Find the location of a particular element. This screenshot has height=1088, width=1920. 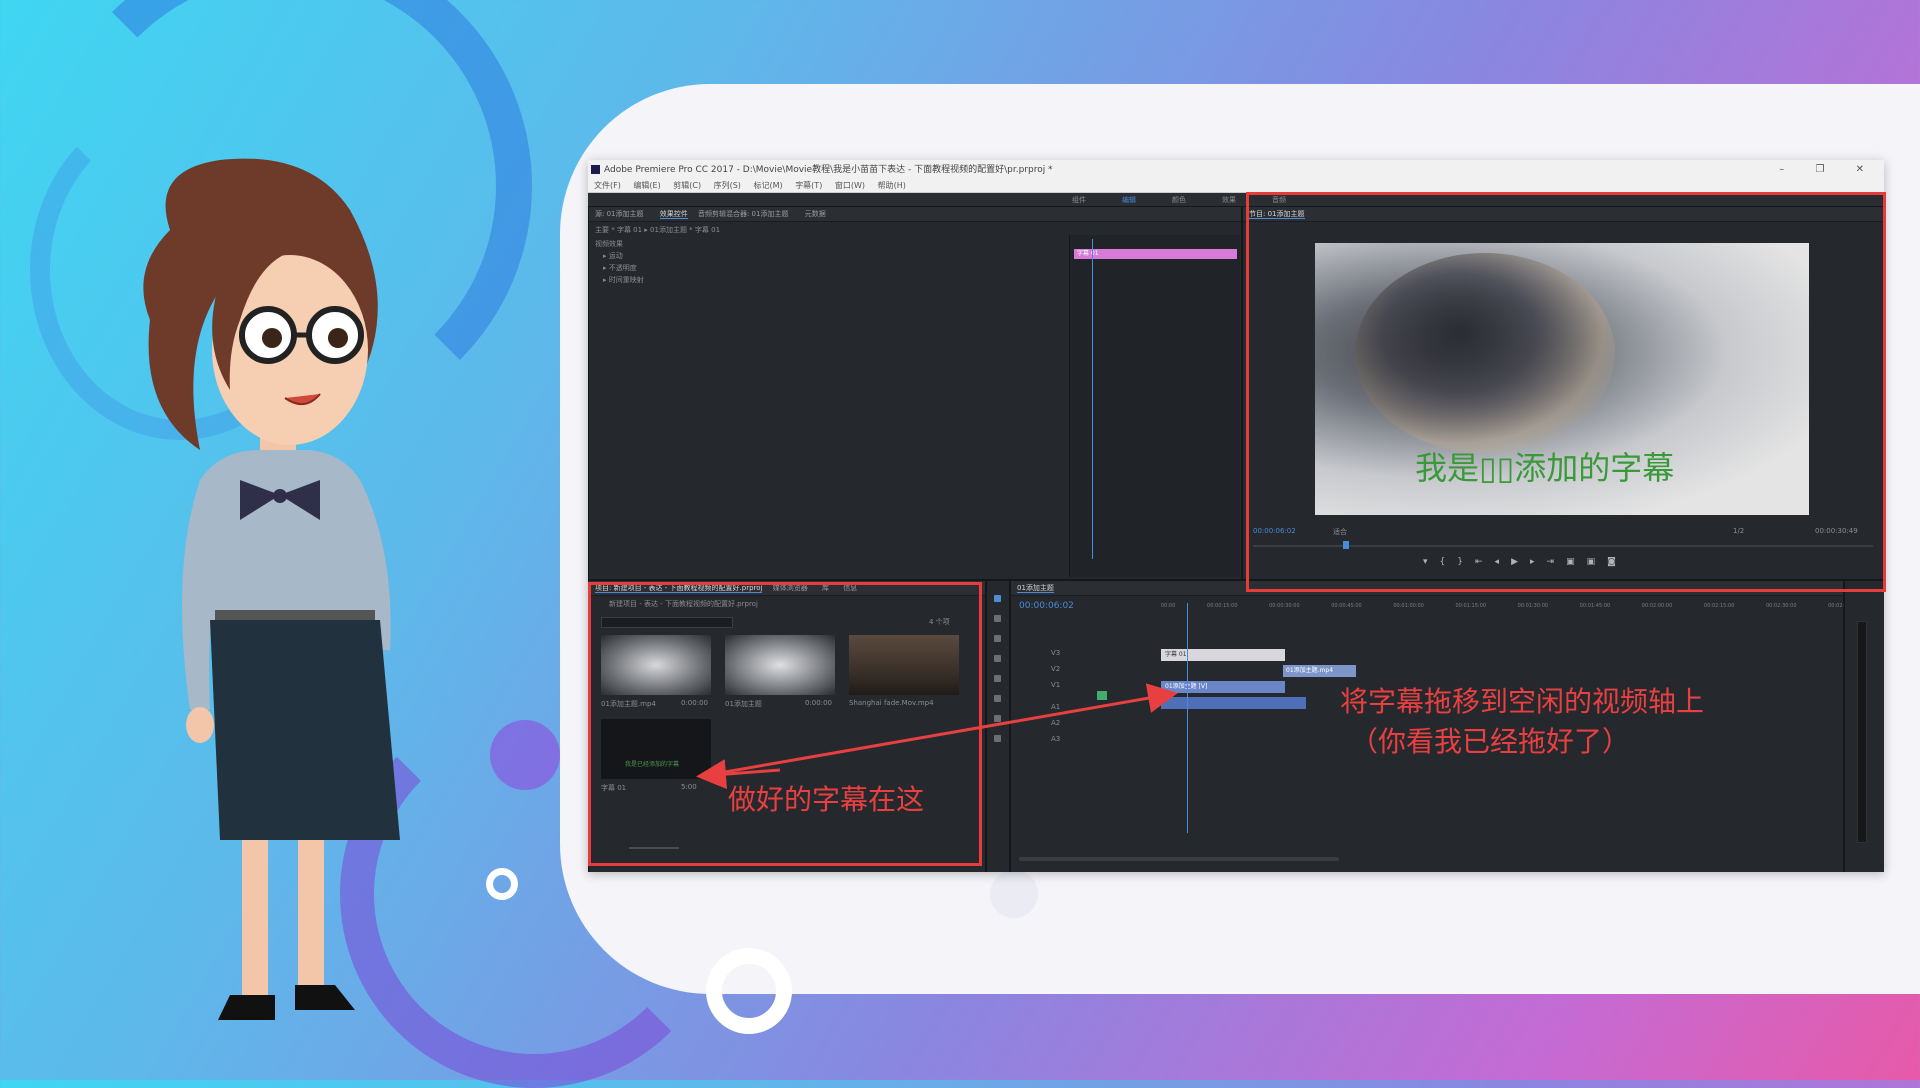

arrow-to-timeline is located at coordinates (939, 730).